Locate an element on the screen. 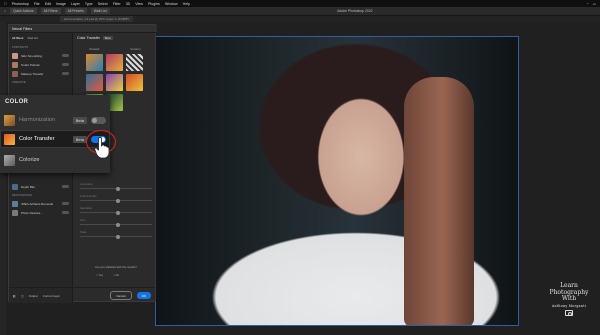 The width and height of the screenshot is (600, 335). color-section-title: COLOR is located at coordinates (17, 102).